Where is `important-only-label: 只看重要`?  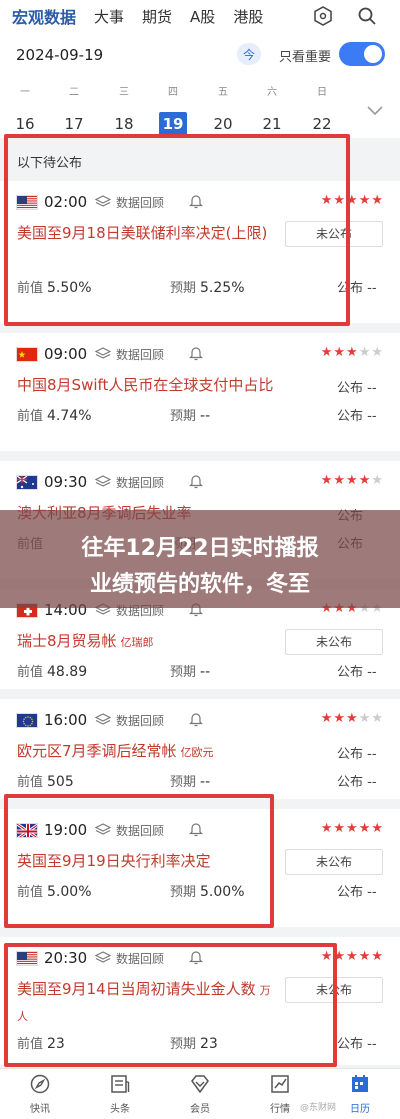
important-only-label: 只看重要 is located at coordinates (305, 57).